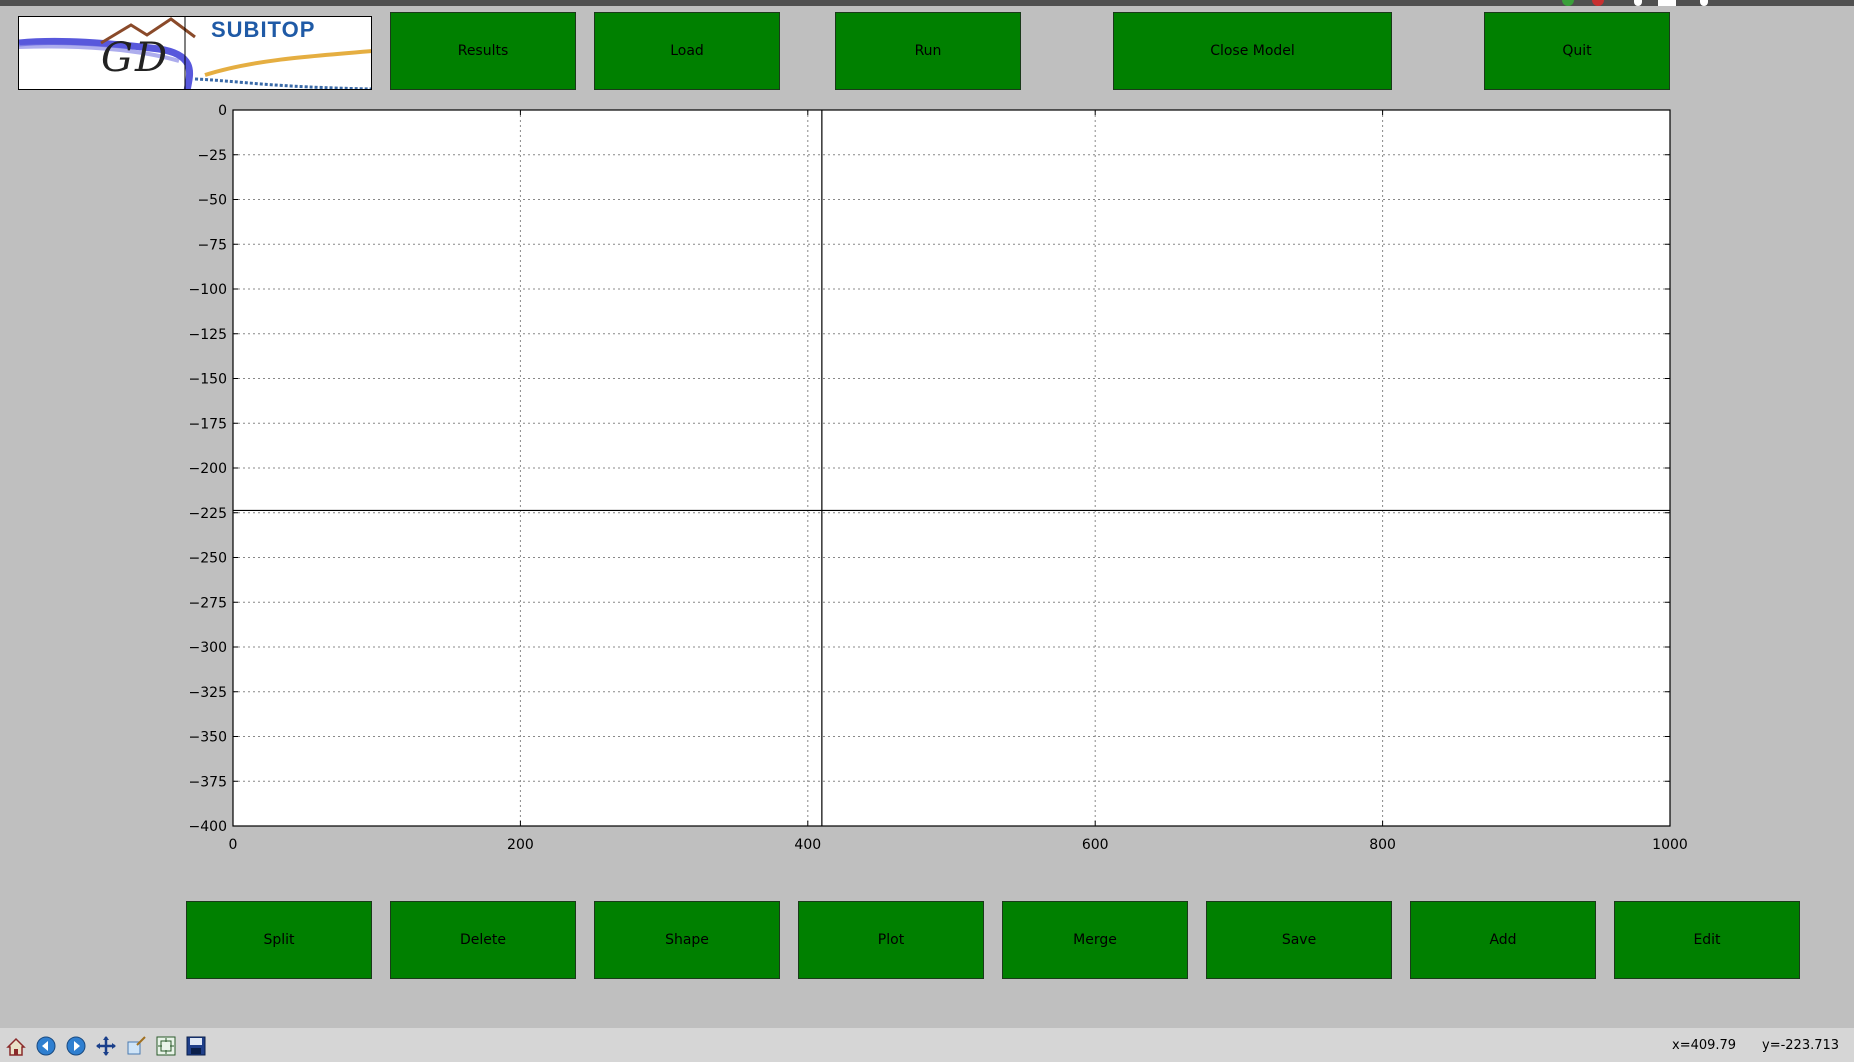 Image resolution: width=1854 pixels, height=1062 pixels. I want to click on plot-button: Plot, so click(891, 940).